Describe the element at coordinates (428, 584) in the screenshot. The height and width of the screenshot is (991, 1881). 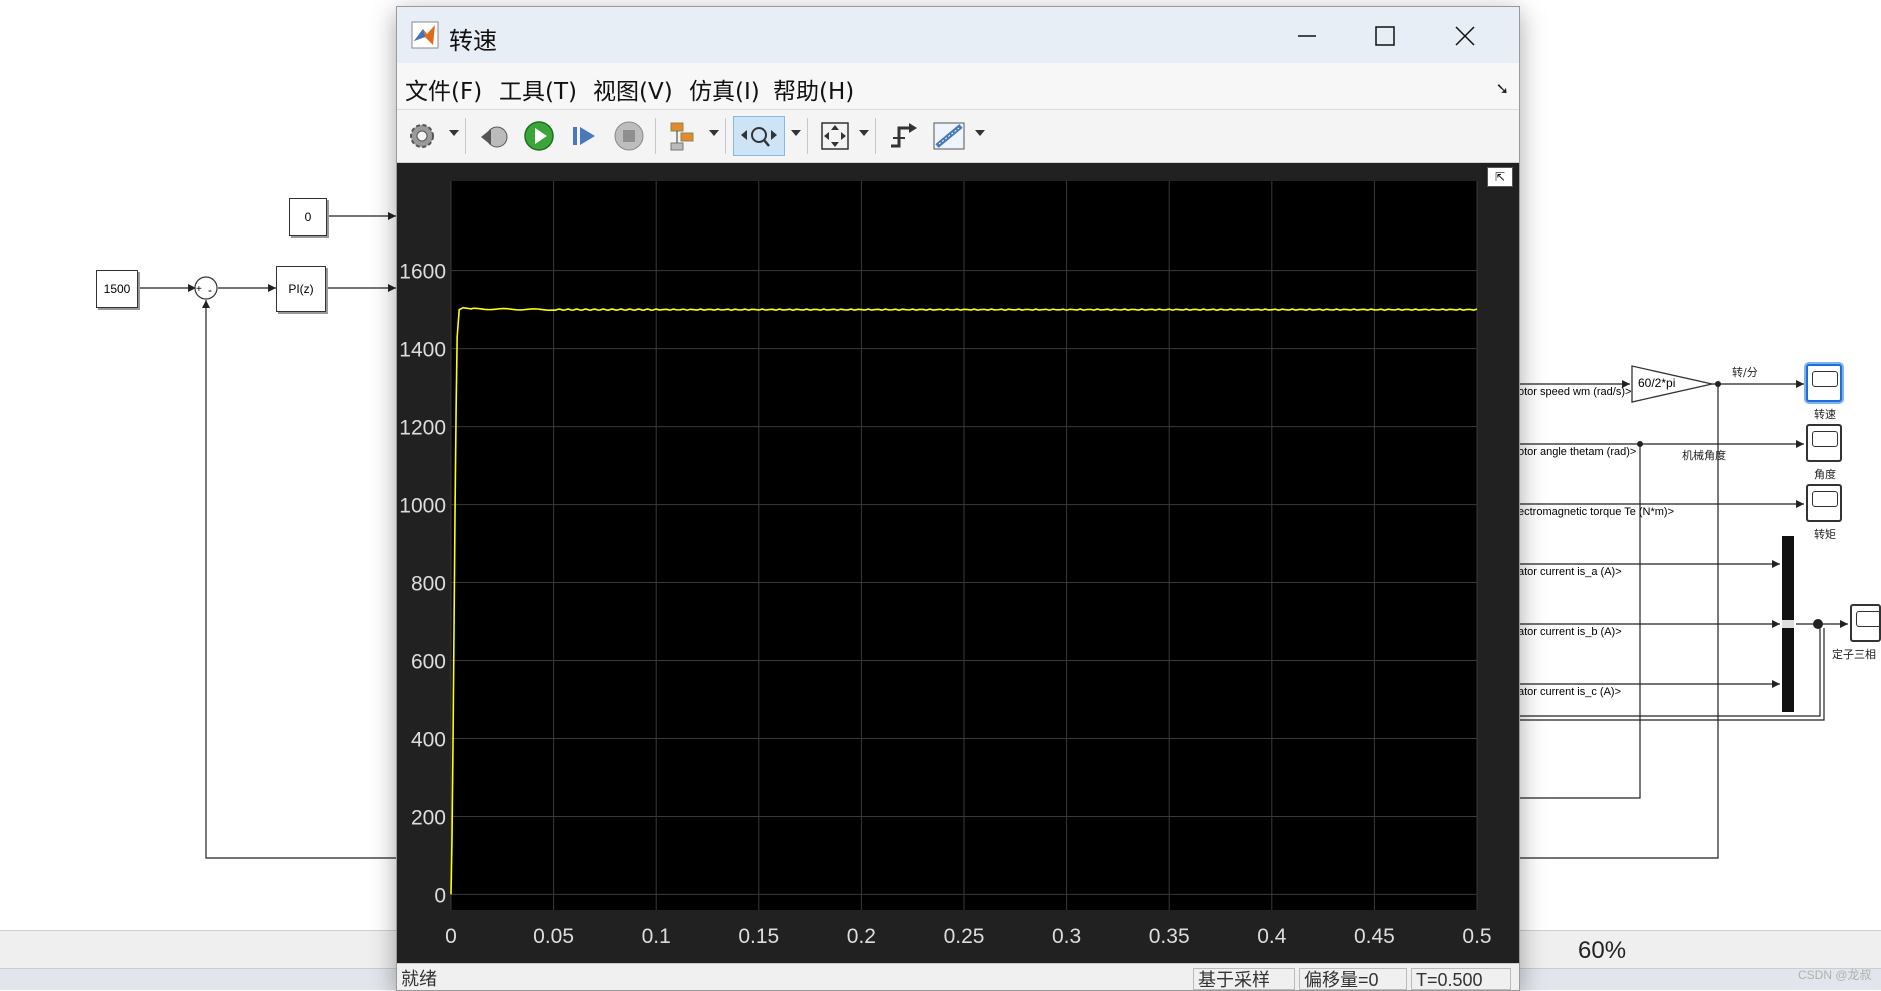
I see `y-tick-label: 800` at that location.